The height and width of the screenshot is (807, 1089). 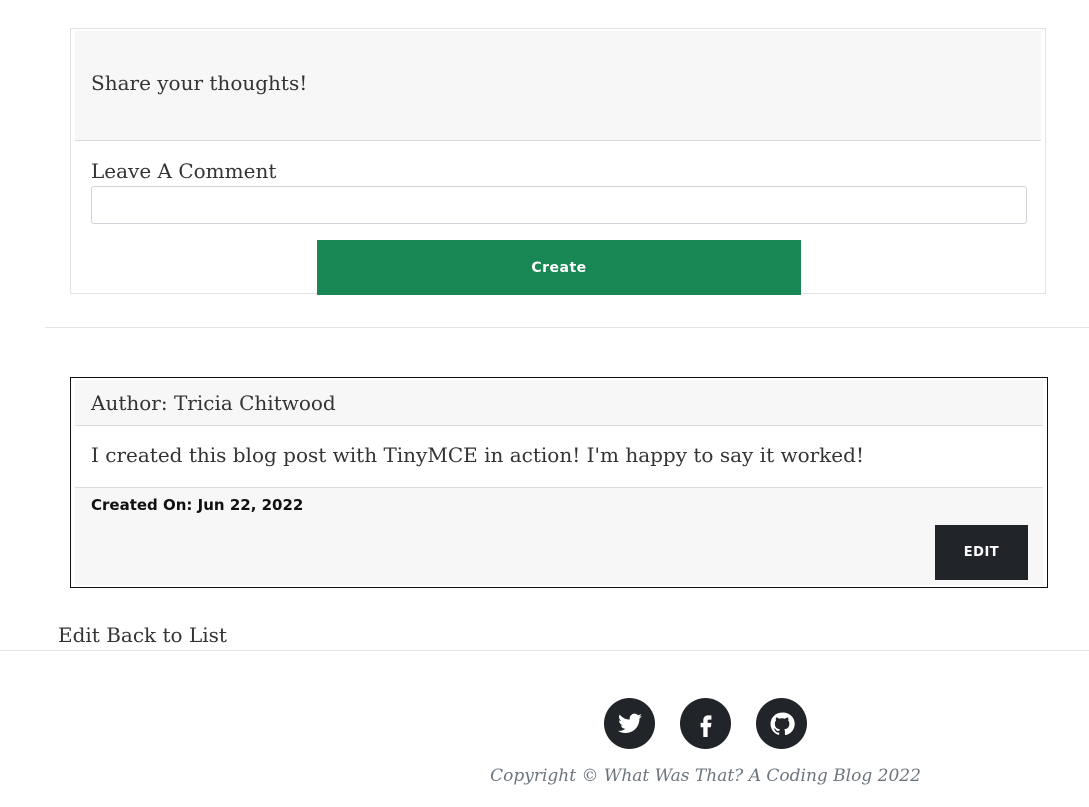 What do you see at coordinates (79, 635) in the screenshot?
I see `edit-link: Edit` at bounding box center [79, 635].